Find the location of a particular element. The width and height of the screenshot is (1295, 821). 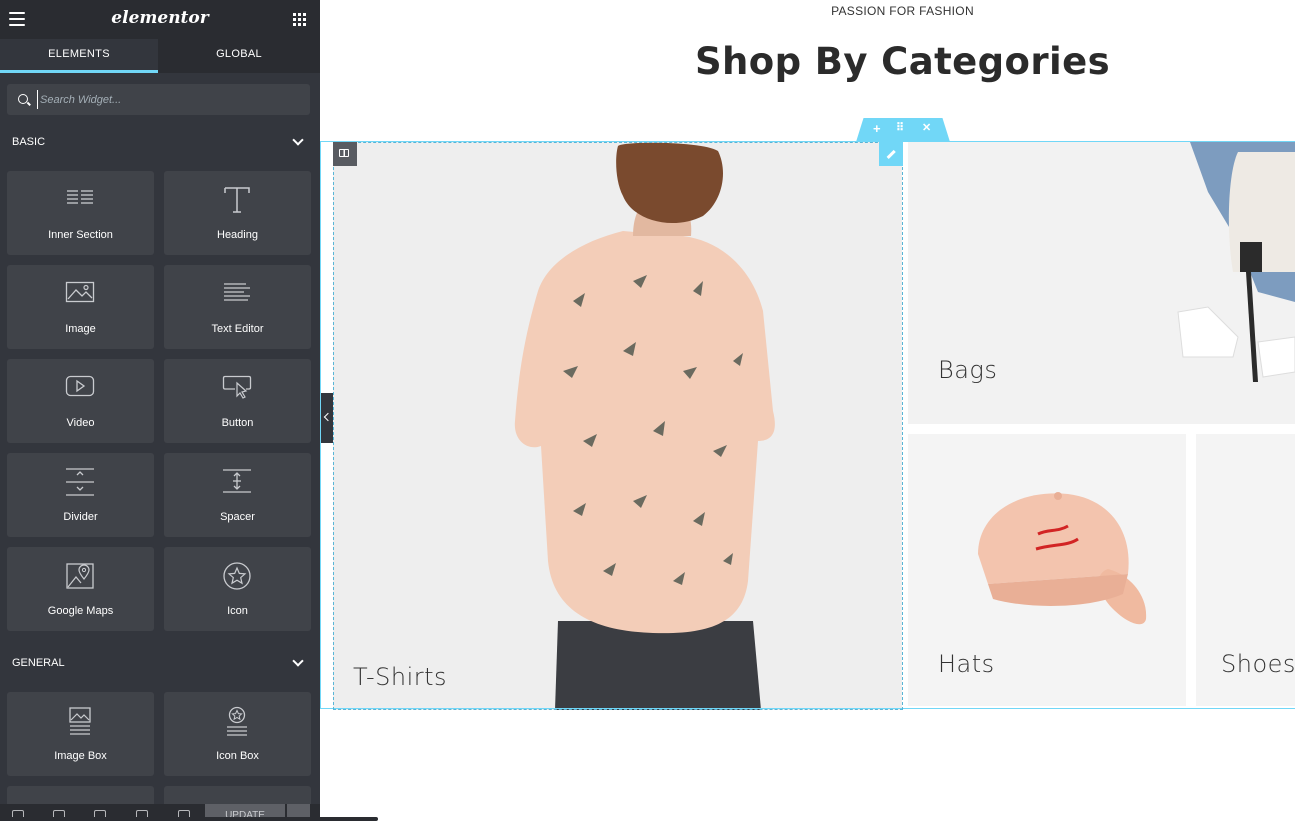

widget-heading: Heading is located at coordinates (237, 213).